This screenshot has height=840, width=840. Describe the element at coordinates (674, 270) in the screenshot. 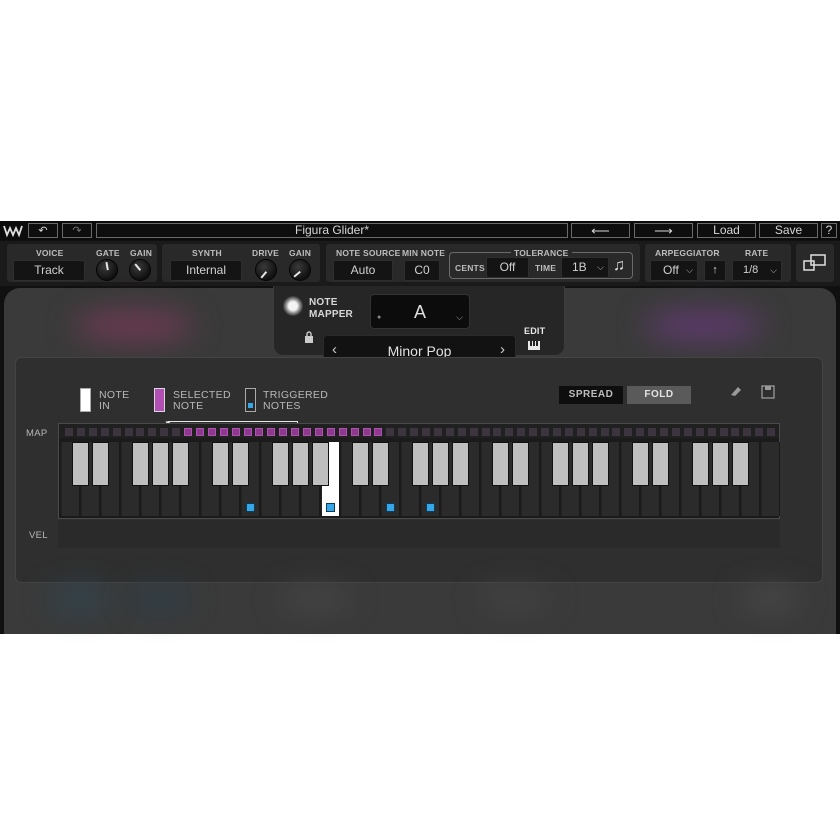

I see `arpeggiator-selector: Off ⌵` at that location.